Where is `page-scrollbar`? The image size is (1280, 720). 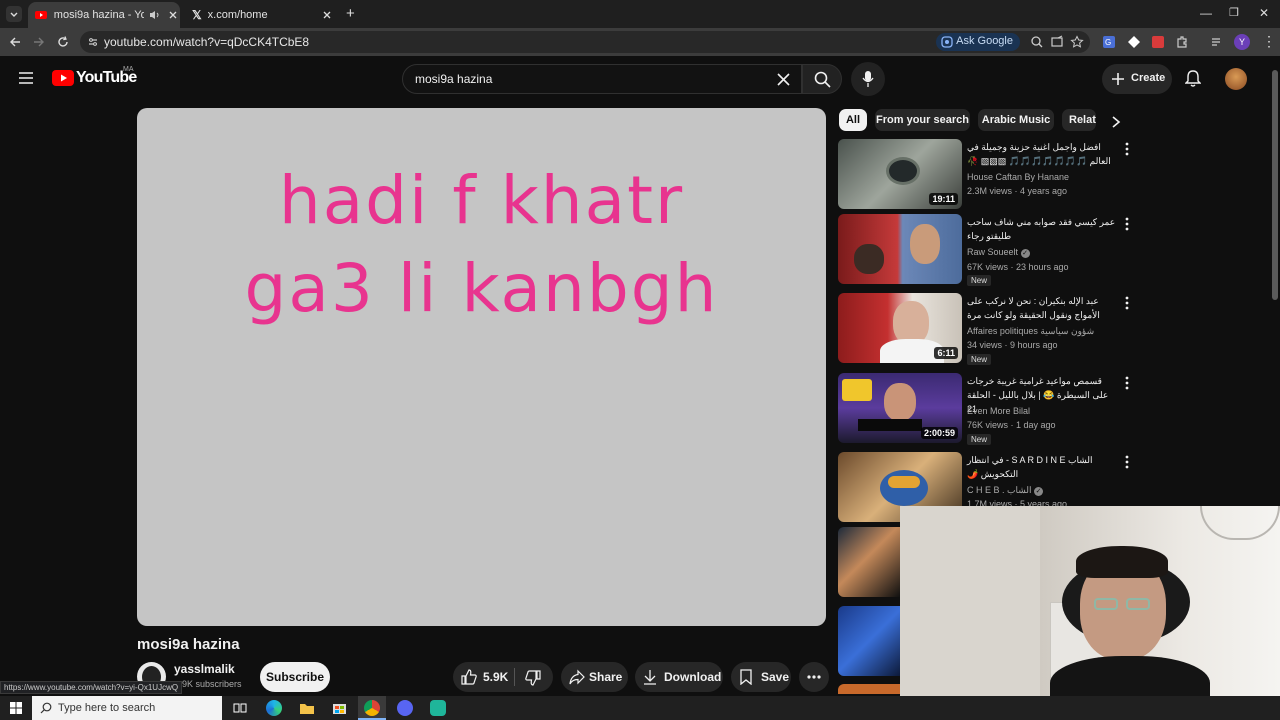
page-scrollbar is located at coordinates (1275, 185).